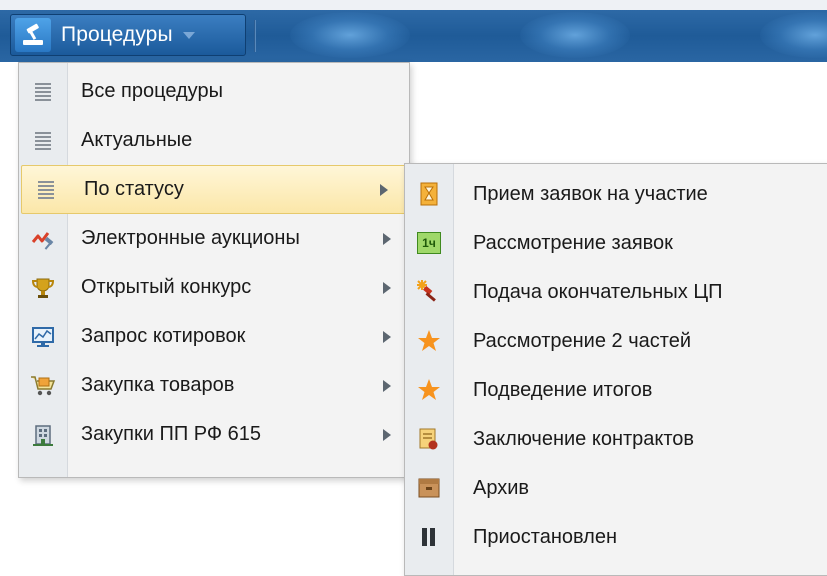 Image resolution: width=827 pixels, height=576 pixels. Describe the element at coordinates (134, 189) in the screenshot. I see `menu-item-label: По статусу` at that location.